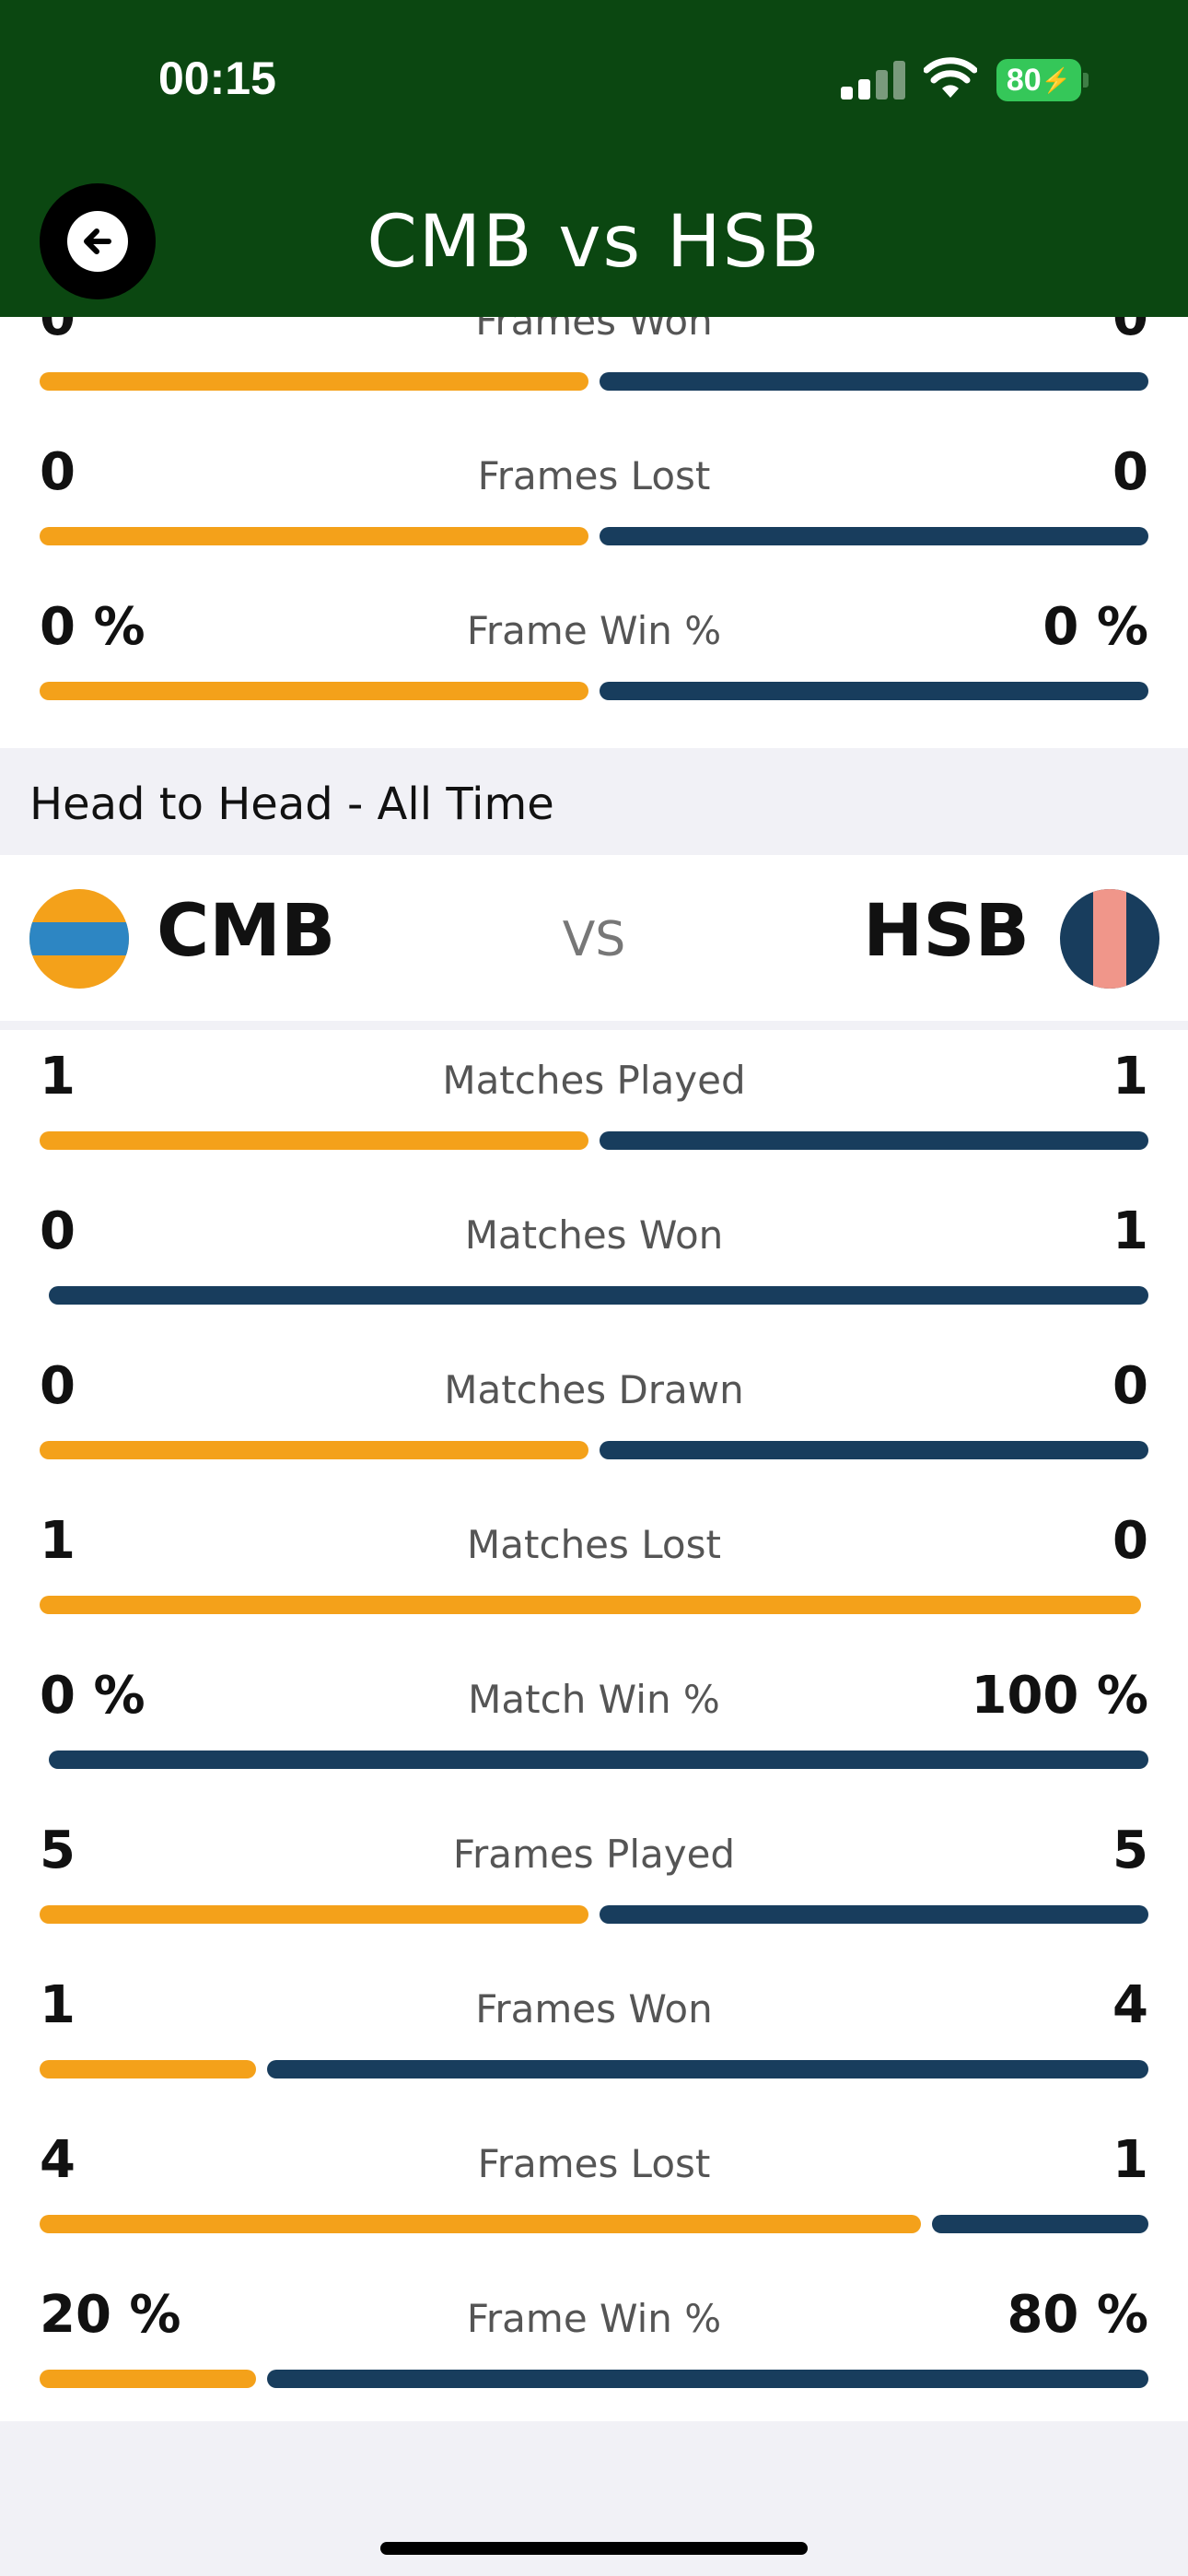  Describe the element at coordinates (1130, 2005) in the screenshot. I see `away-stat-value: 4` at that location.